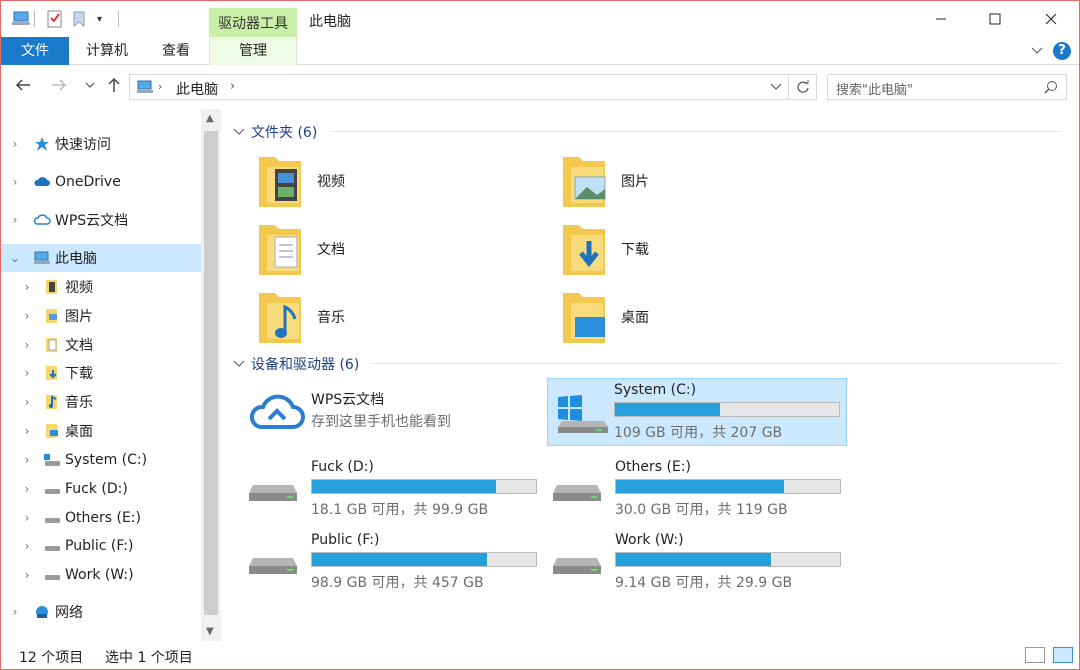 This screenshot has width=1080, height=670. I want to click on nav-item-network: › 网络, so click(101, 612).